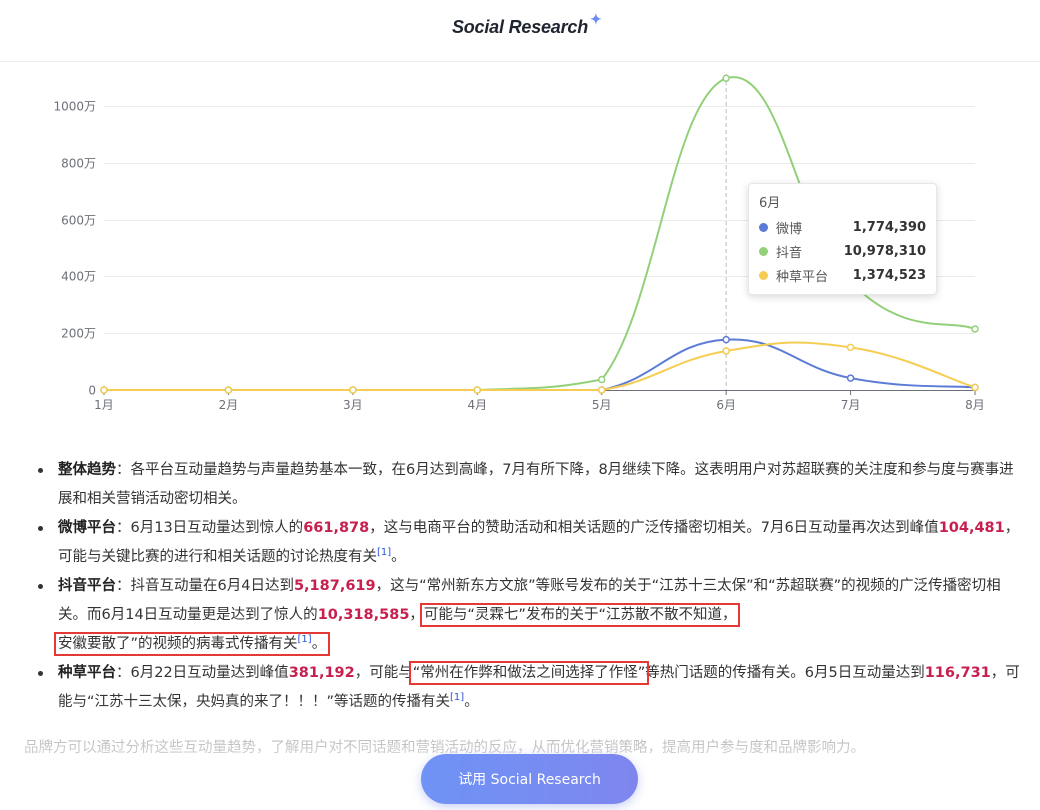  I want to click on tooltip-series-name: 抖音, so click(789, 253).